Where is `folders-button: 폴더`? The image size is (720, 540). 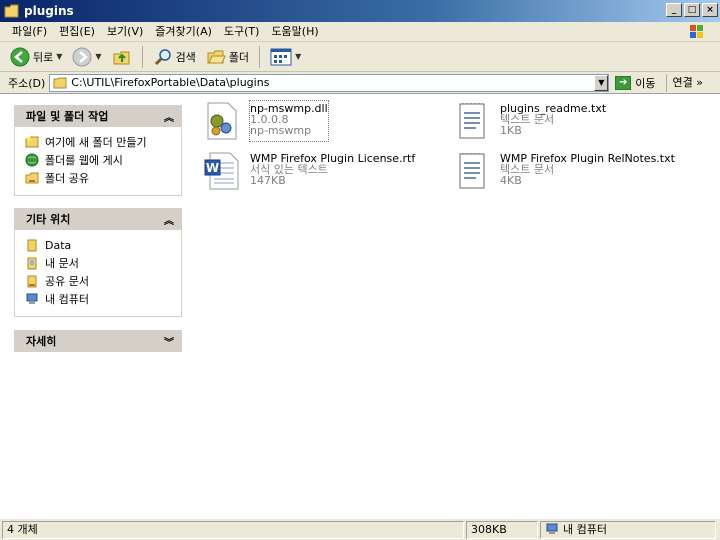 folders-button: 폴더 is located at coordinates (227, 57).